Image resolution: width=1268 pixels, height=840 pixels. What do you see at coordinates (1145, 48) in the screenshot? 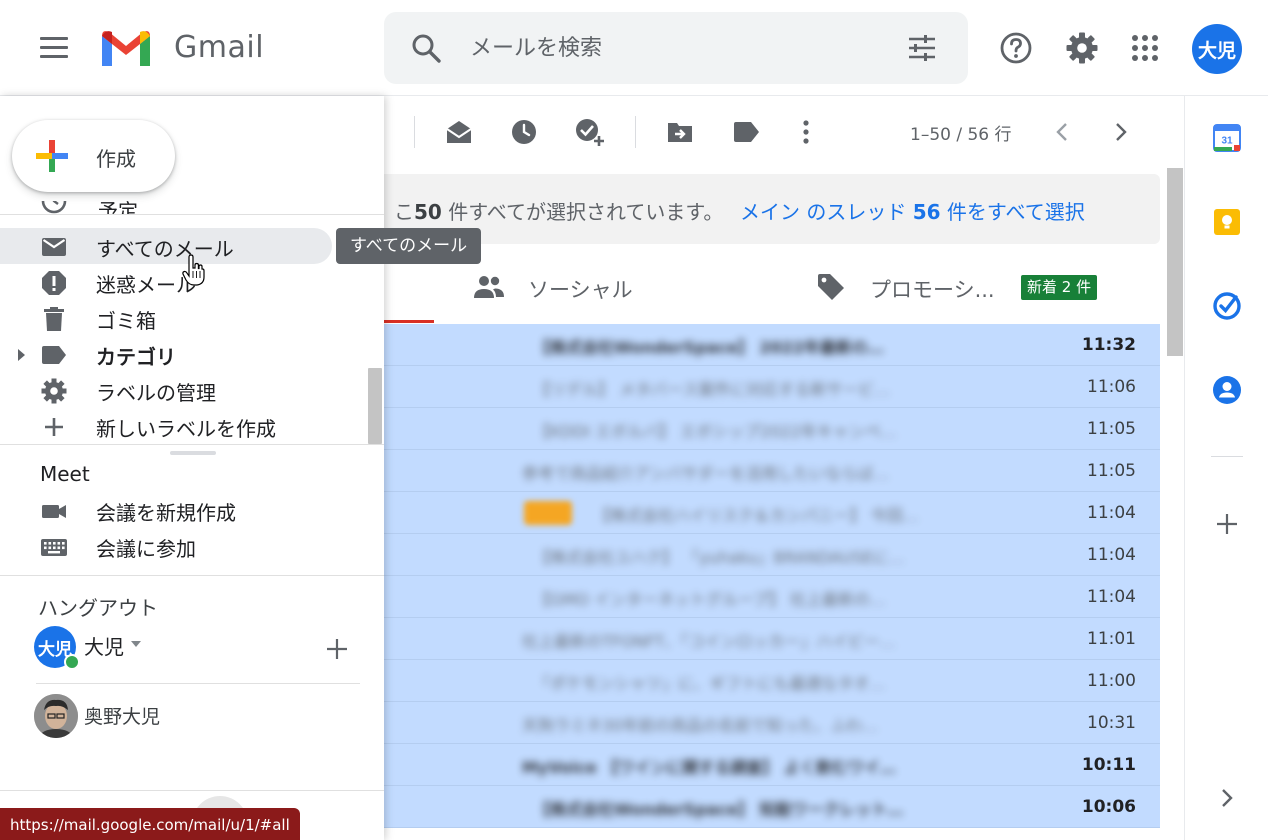
I see `google-apps-button` at bounding box center [1145, 48].